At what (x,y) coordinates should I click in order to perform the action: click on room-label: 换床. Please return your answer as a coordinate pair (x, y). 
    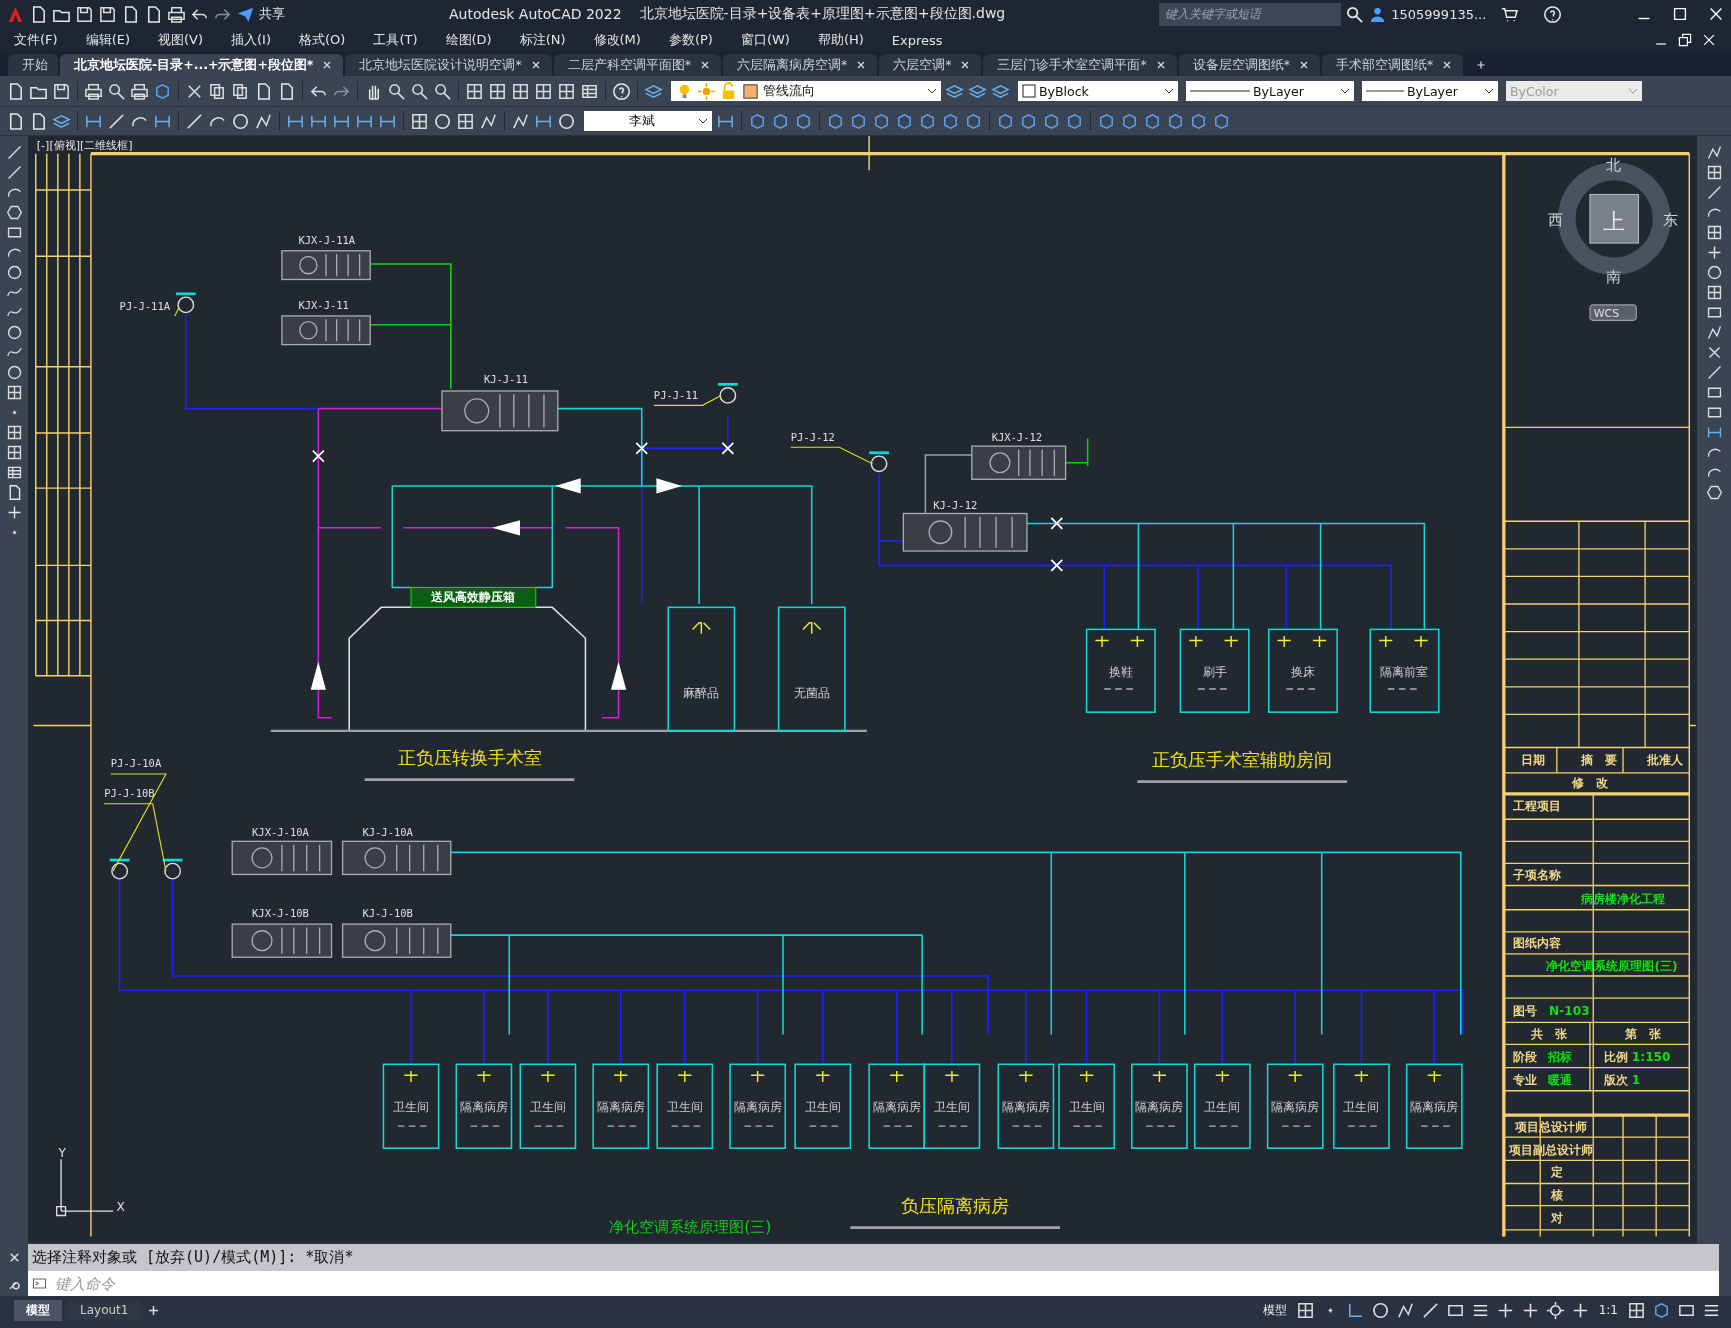
    Looking at the image, I should click on (1302, 671).